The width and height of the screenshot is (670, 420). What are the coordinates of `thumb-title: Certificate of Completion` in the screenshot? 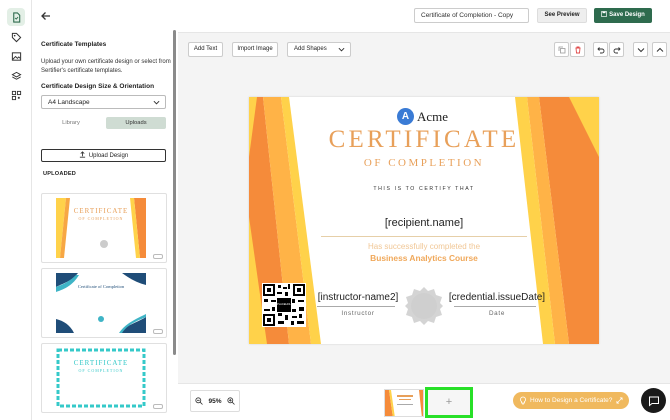 It's located at (101, 286).